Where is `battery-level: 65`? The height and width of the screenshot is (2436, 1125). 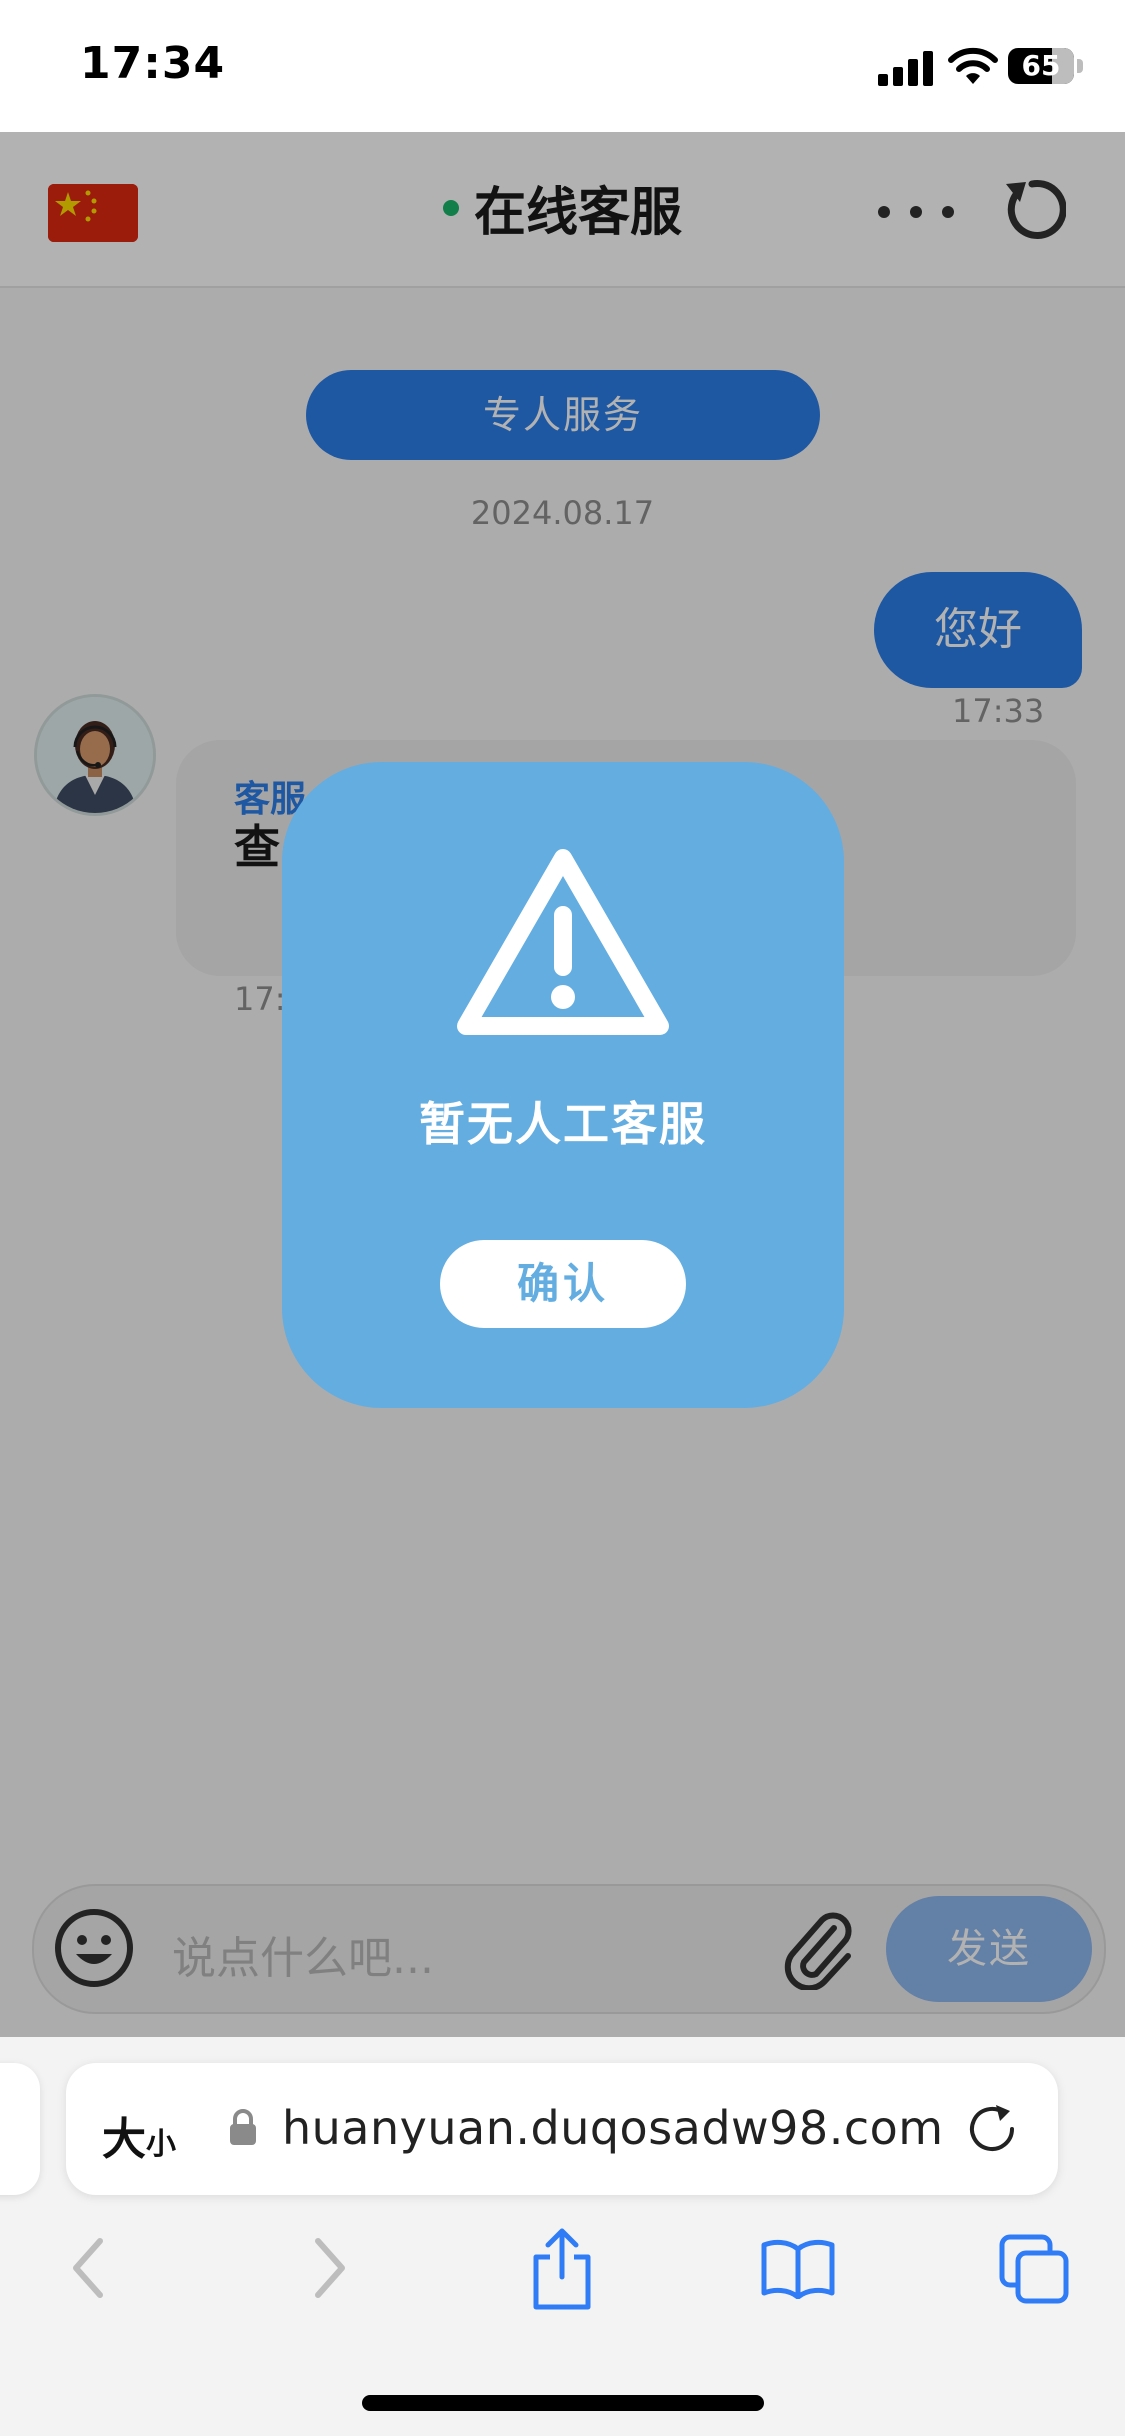
battery-level: 65 is located at coordinates (1041, 65).